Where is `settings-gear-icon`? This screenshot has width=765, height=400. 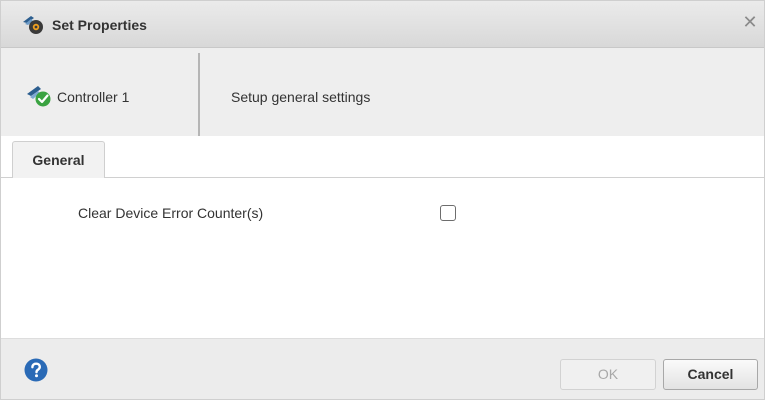 settings-gear-icon is located at coordinates (33, 24).